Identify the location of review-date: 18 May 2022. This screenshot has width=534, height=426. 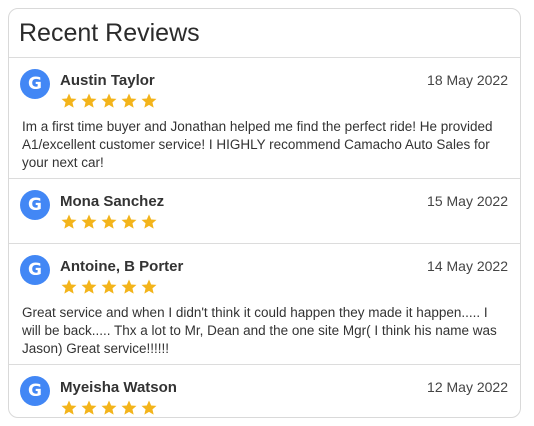
(467, 80).